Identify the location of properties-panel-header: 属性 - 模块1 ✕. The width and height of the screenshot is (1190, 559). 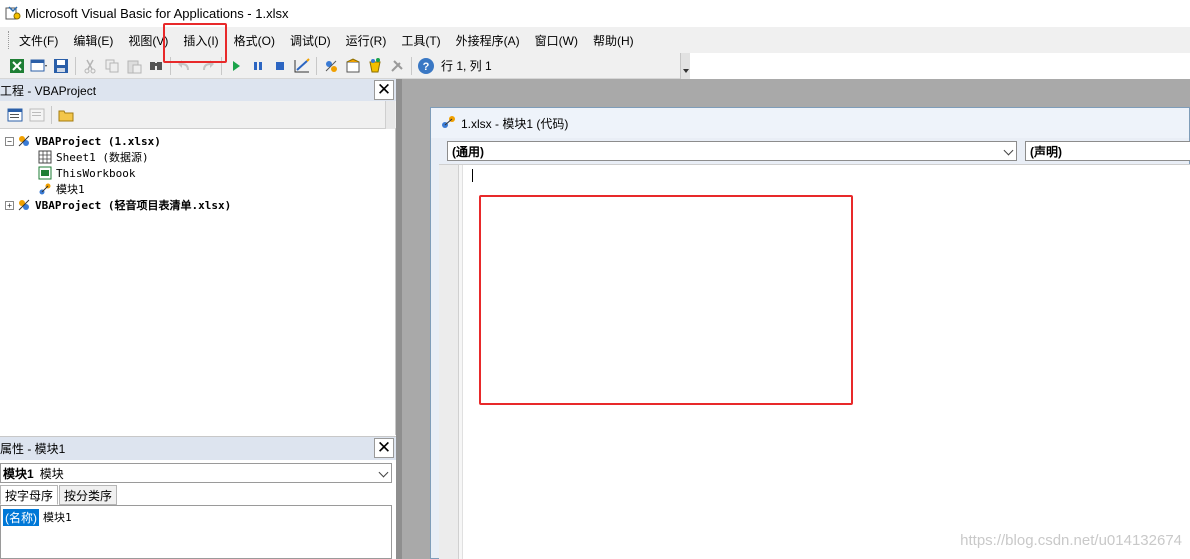
(198, 448).